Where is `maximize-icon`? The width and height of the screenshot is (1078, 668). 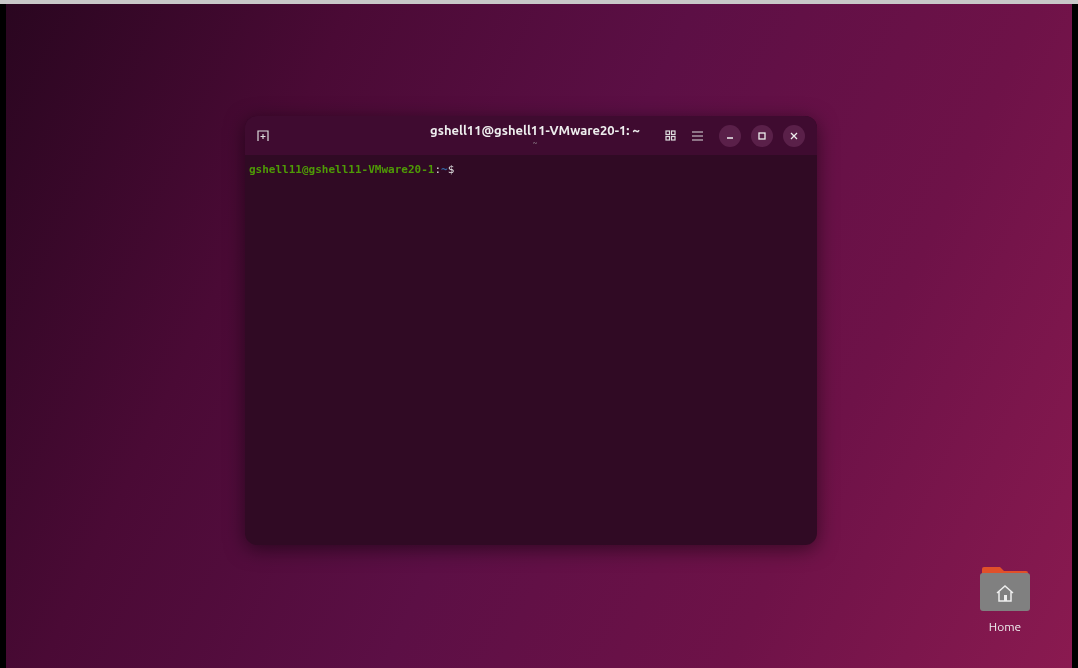
maximize-icon is located at coordinates (762, 135).